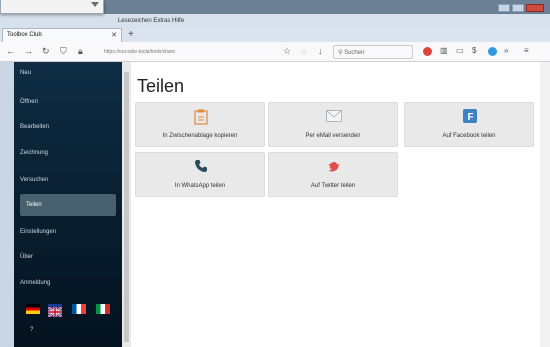 This screenshot has width=550, height=347. What do you see at coordinates (518, 8) in the screenshot?
I see `maximize-button` at bounding box center [518, 8].